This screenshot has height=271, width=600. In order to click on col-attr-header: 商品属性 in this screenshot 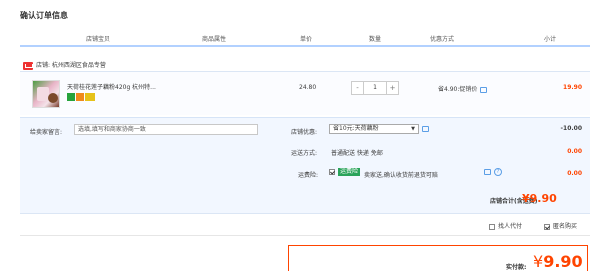, I will do `click(214, 39)`.